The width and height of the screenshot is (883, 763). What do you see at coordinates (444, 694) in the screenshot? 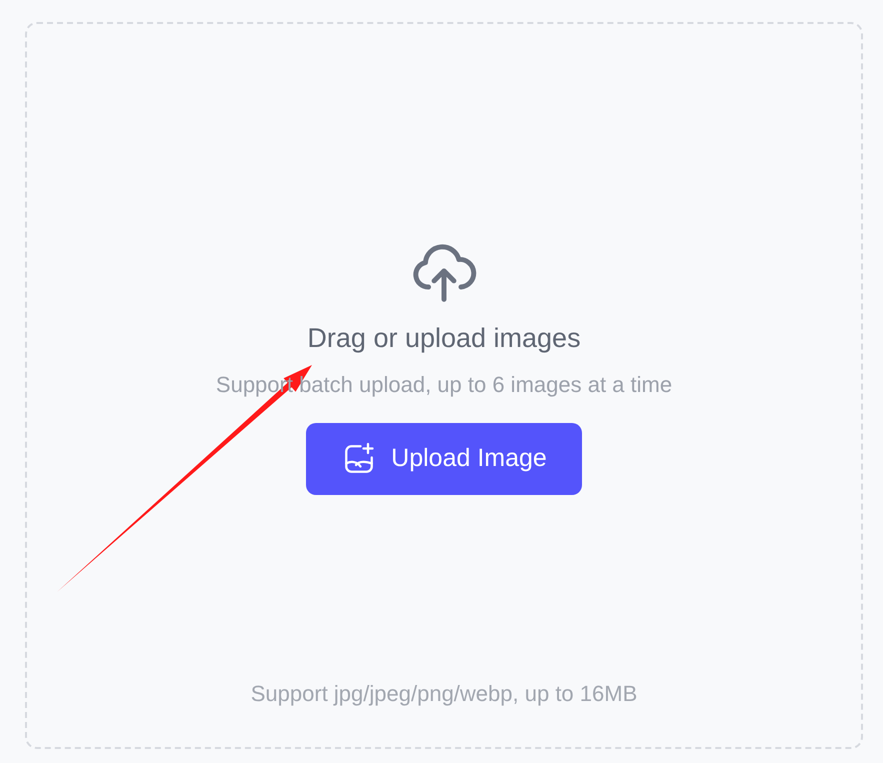
I see `file-format-note: Support jpg/jpeg/png/webp, up to 16MB` at bounding box center [444, 694].